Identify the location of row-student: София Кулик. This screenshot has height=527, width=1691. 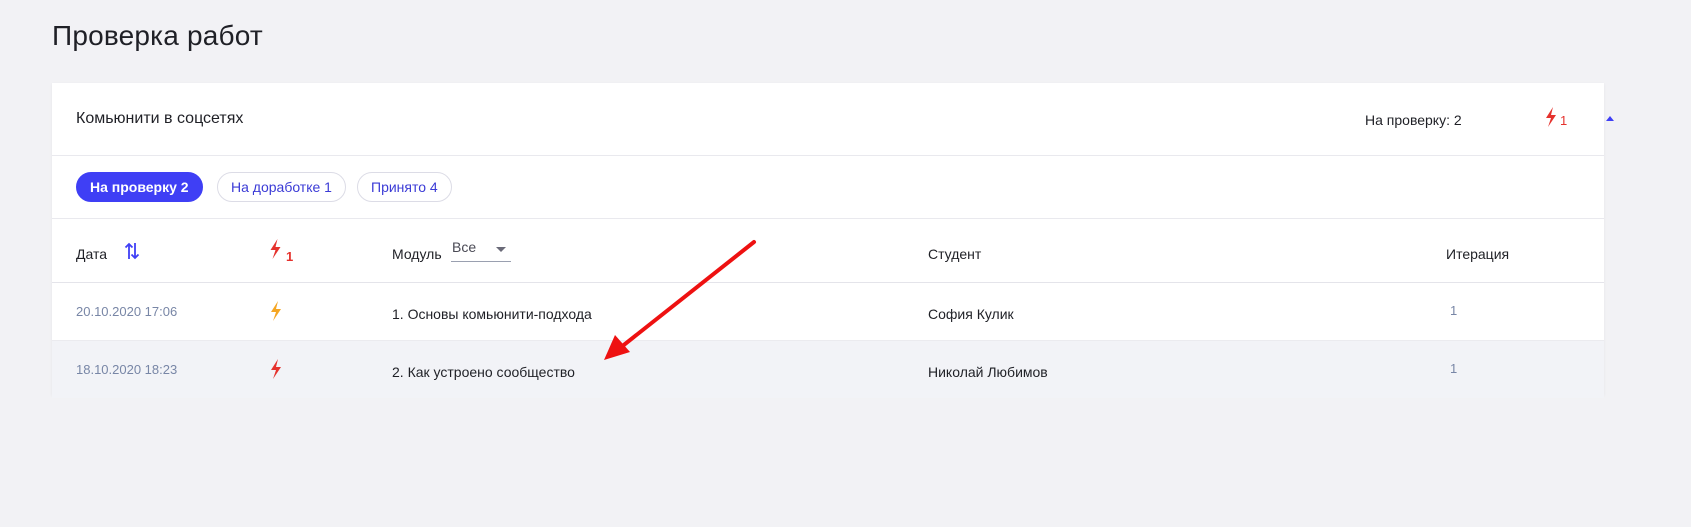
(971, 314).